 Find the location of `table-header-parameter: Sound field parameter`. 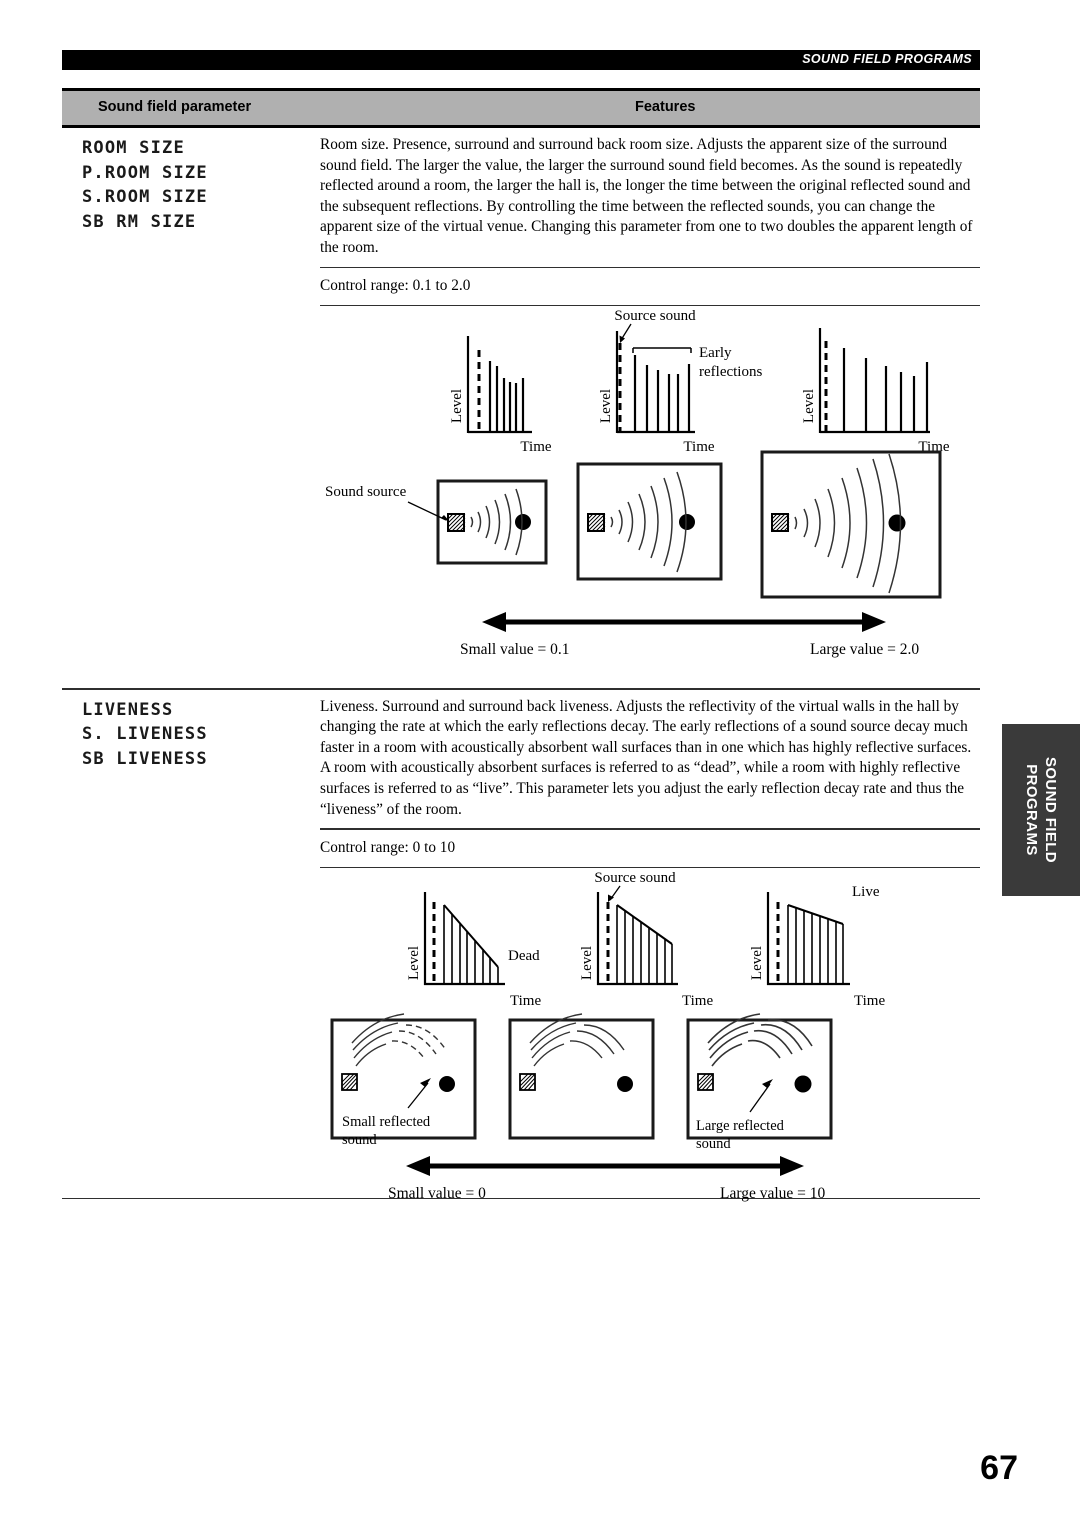

table-header-parameter: Sound field parameter is located at coordinates (175, 107).